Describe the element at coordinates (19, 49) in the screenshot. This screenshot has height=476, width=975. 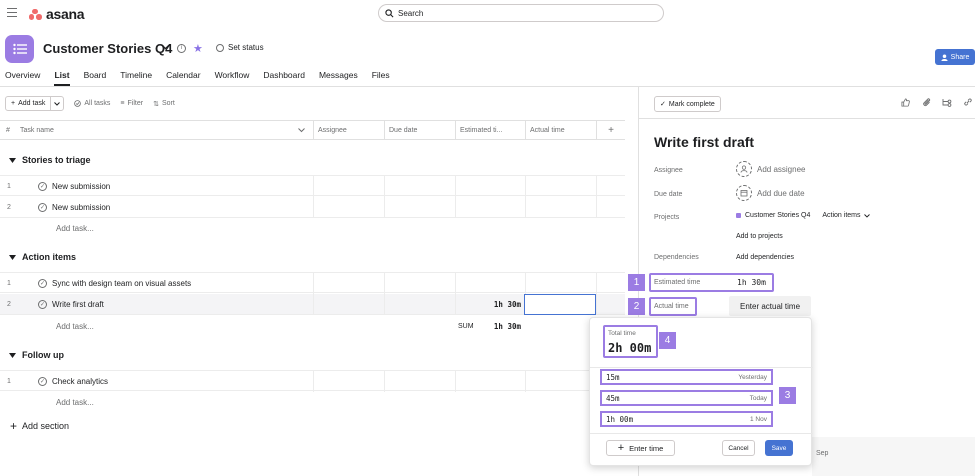
I see `project-list-icon` at that location.